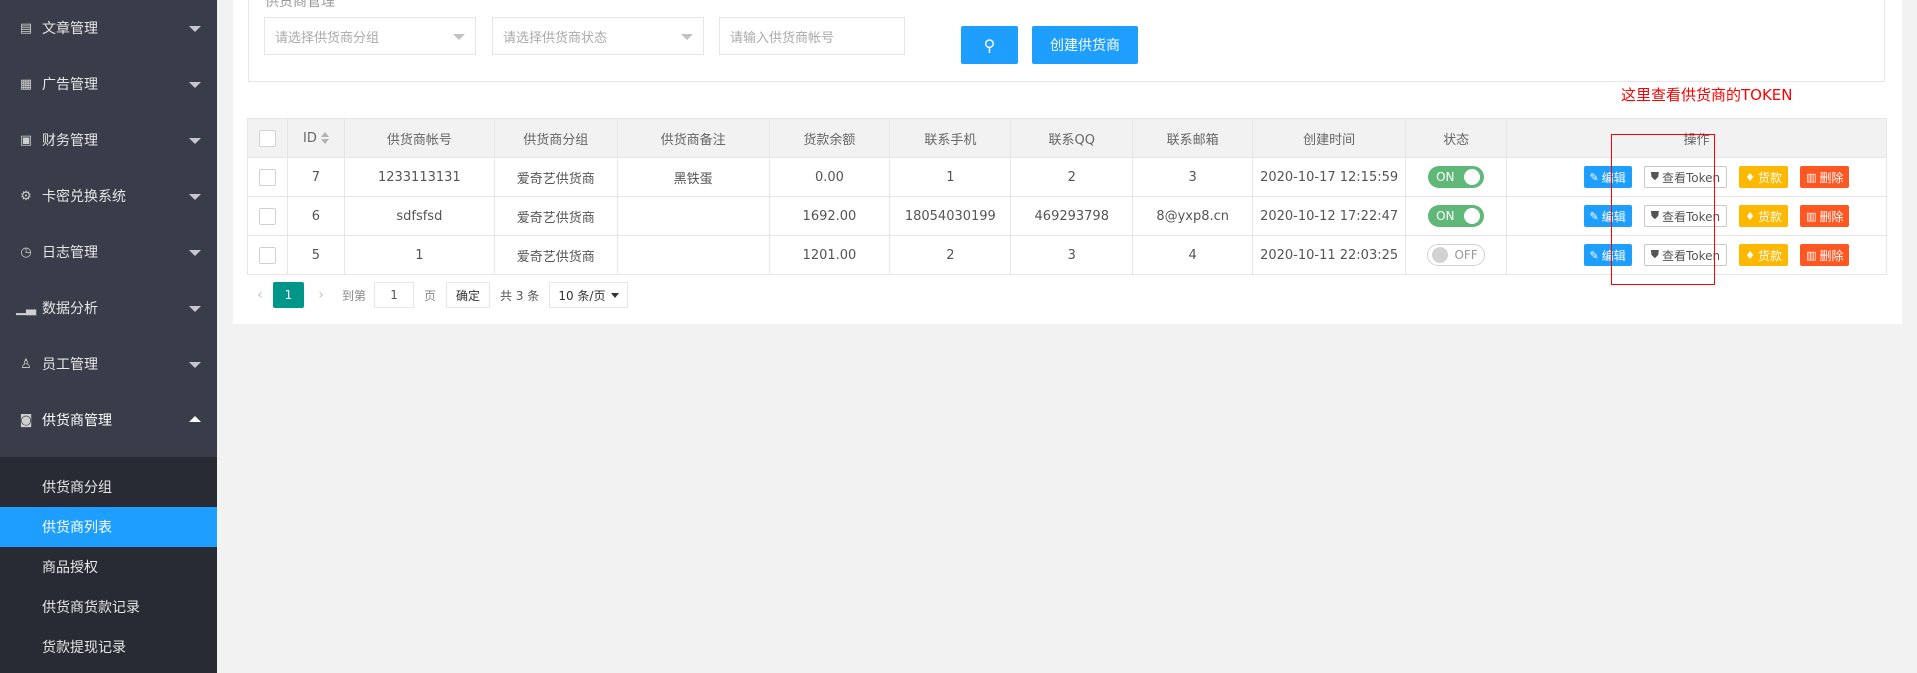  What do you see at coordinates (108, 364) in the screenshot?
I see `nav-item-staff: ♙ 员工管理` at bounding box center [108, 364].